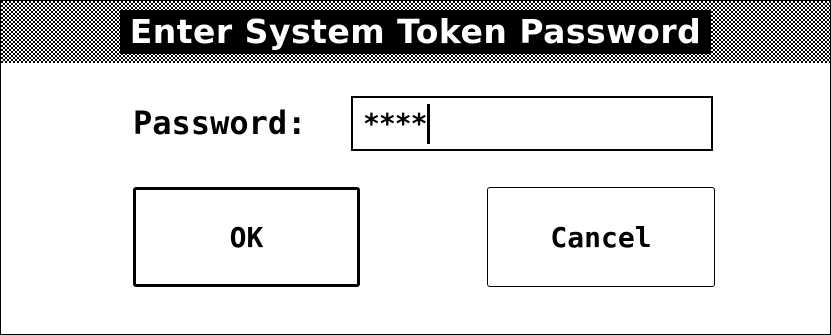  I want to click on ok-button: OK, so click(246, 237).